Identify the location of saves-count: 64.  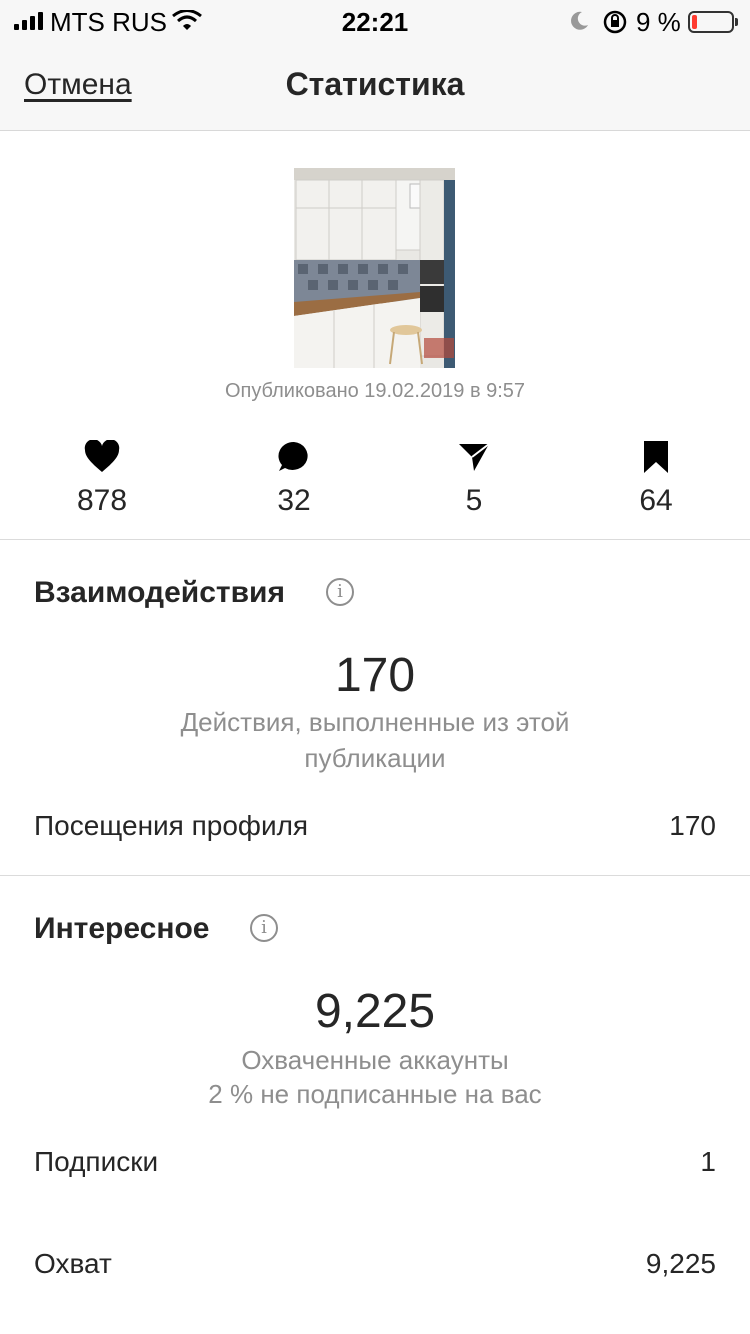
(656, 500).